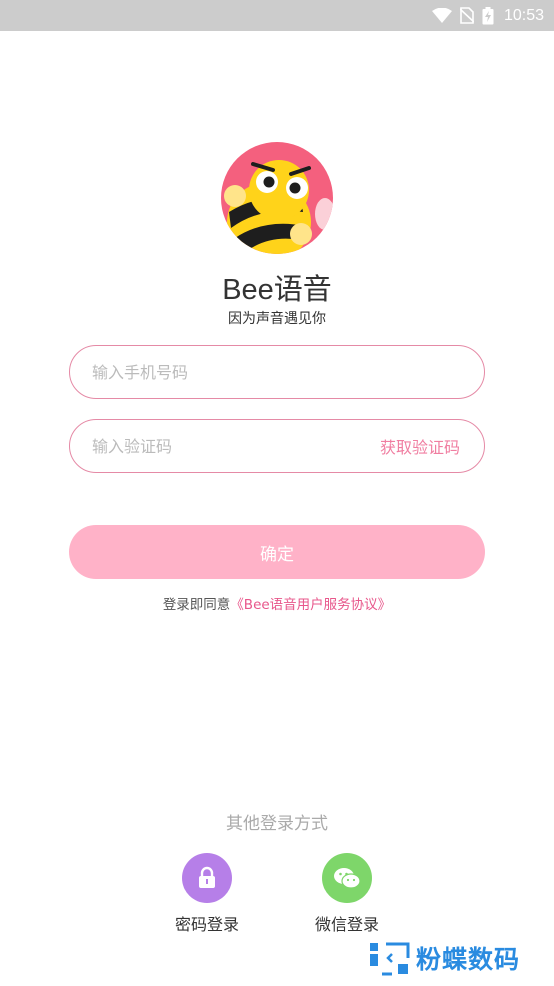 The height and width of the screenshot is (986, 554). I want to click on confirm-button: 确定, so click(277, 552).